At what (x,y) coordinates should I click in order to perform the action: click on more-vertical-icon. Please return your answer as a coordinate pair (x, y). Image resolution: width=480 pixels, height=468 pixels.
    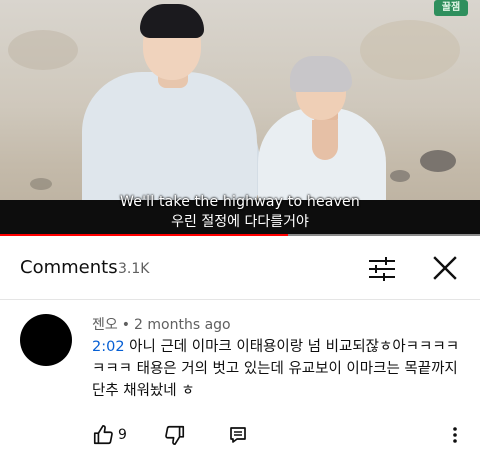
    Looking at the image, I should click on (455, 435).